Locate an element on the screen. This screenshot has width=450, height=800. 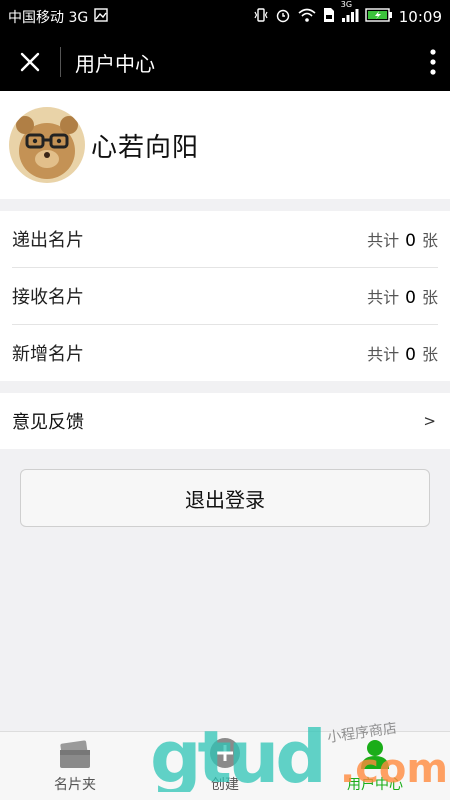
list-item-label: 递出名片 is located at coordinates (48, 240).